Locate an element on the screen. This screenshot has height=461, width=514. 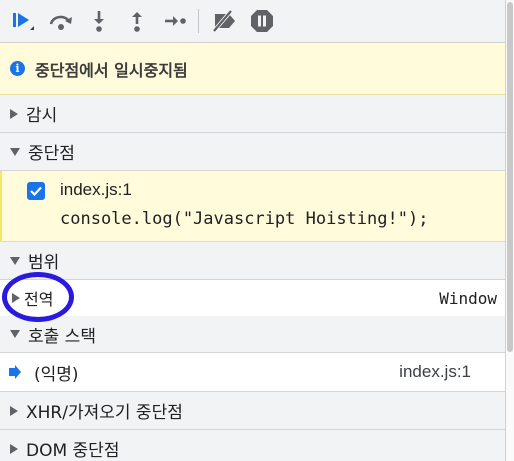
section-callstack: 호출 스택 is located at coordinates (252, 334).